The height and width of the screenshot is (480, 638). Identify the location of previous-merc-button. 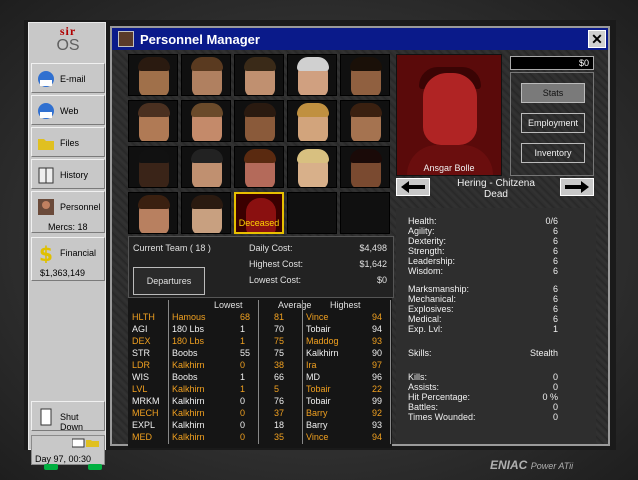
(413, 187).